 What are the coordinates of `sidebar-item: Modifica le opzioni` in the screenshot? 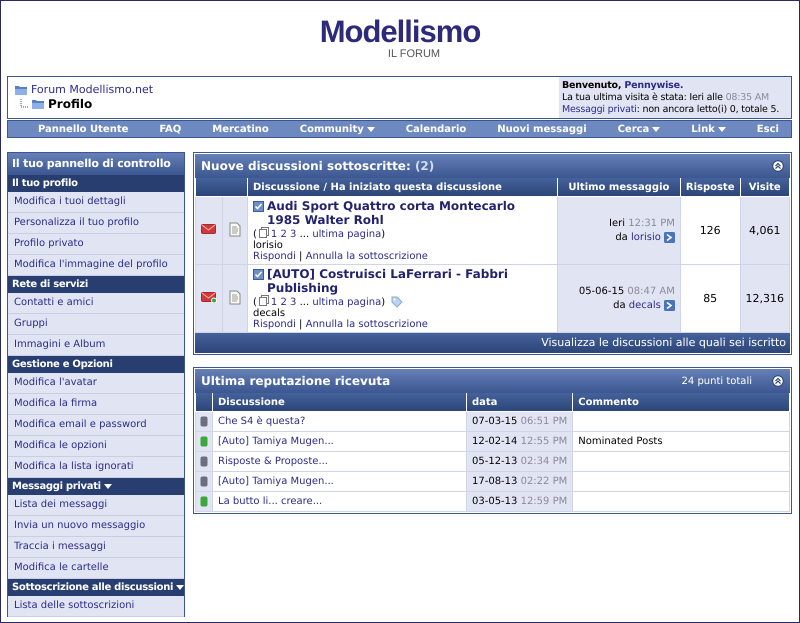 It's located at (96, 446).